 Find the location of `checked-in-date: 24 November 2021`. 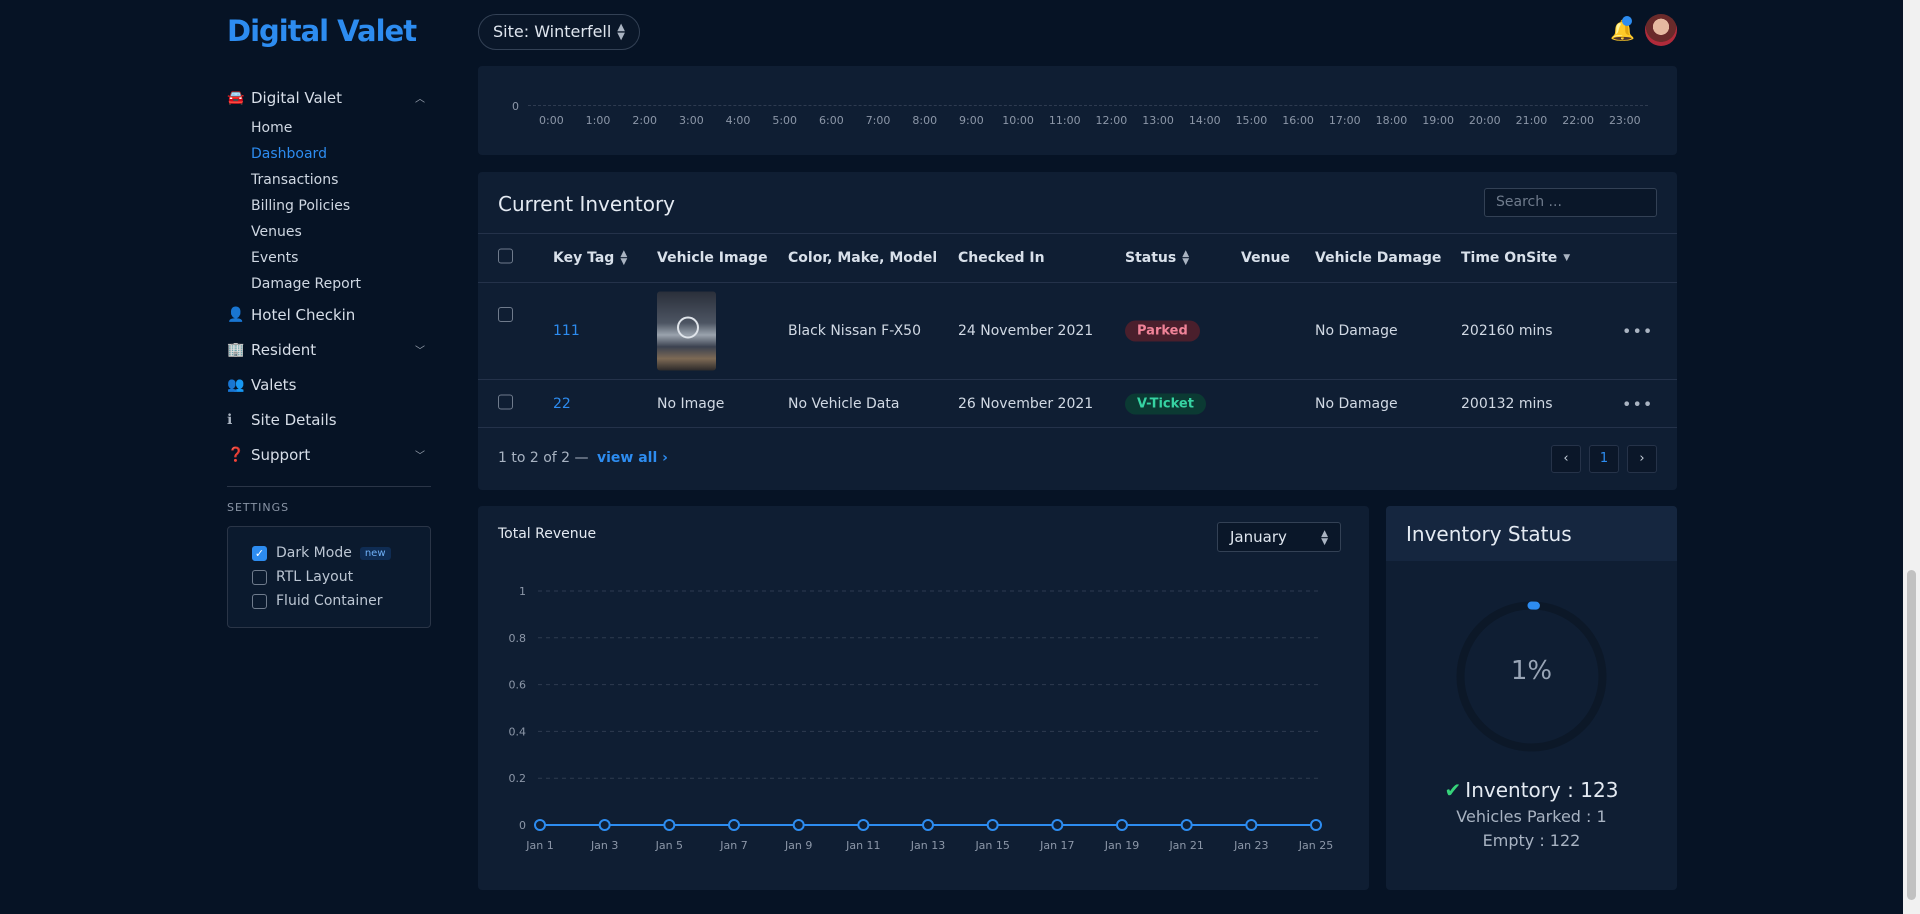

checked-in-date: 24 November 2021 is located at coordinates (1026, 331).